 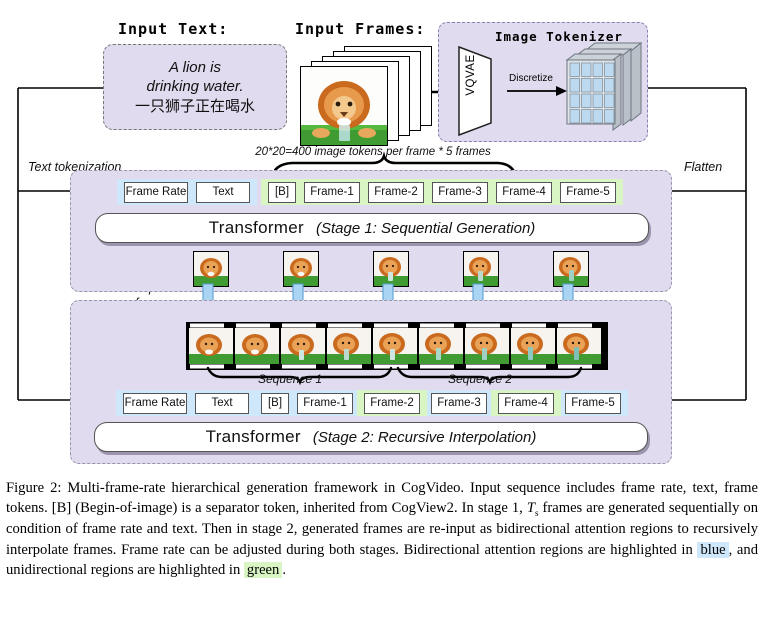 I want to click on flatten-label: Flatten, so click(x=703, y=167).